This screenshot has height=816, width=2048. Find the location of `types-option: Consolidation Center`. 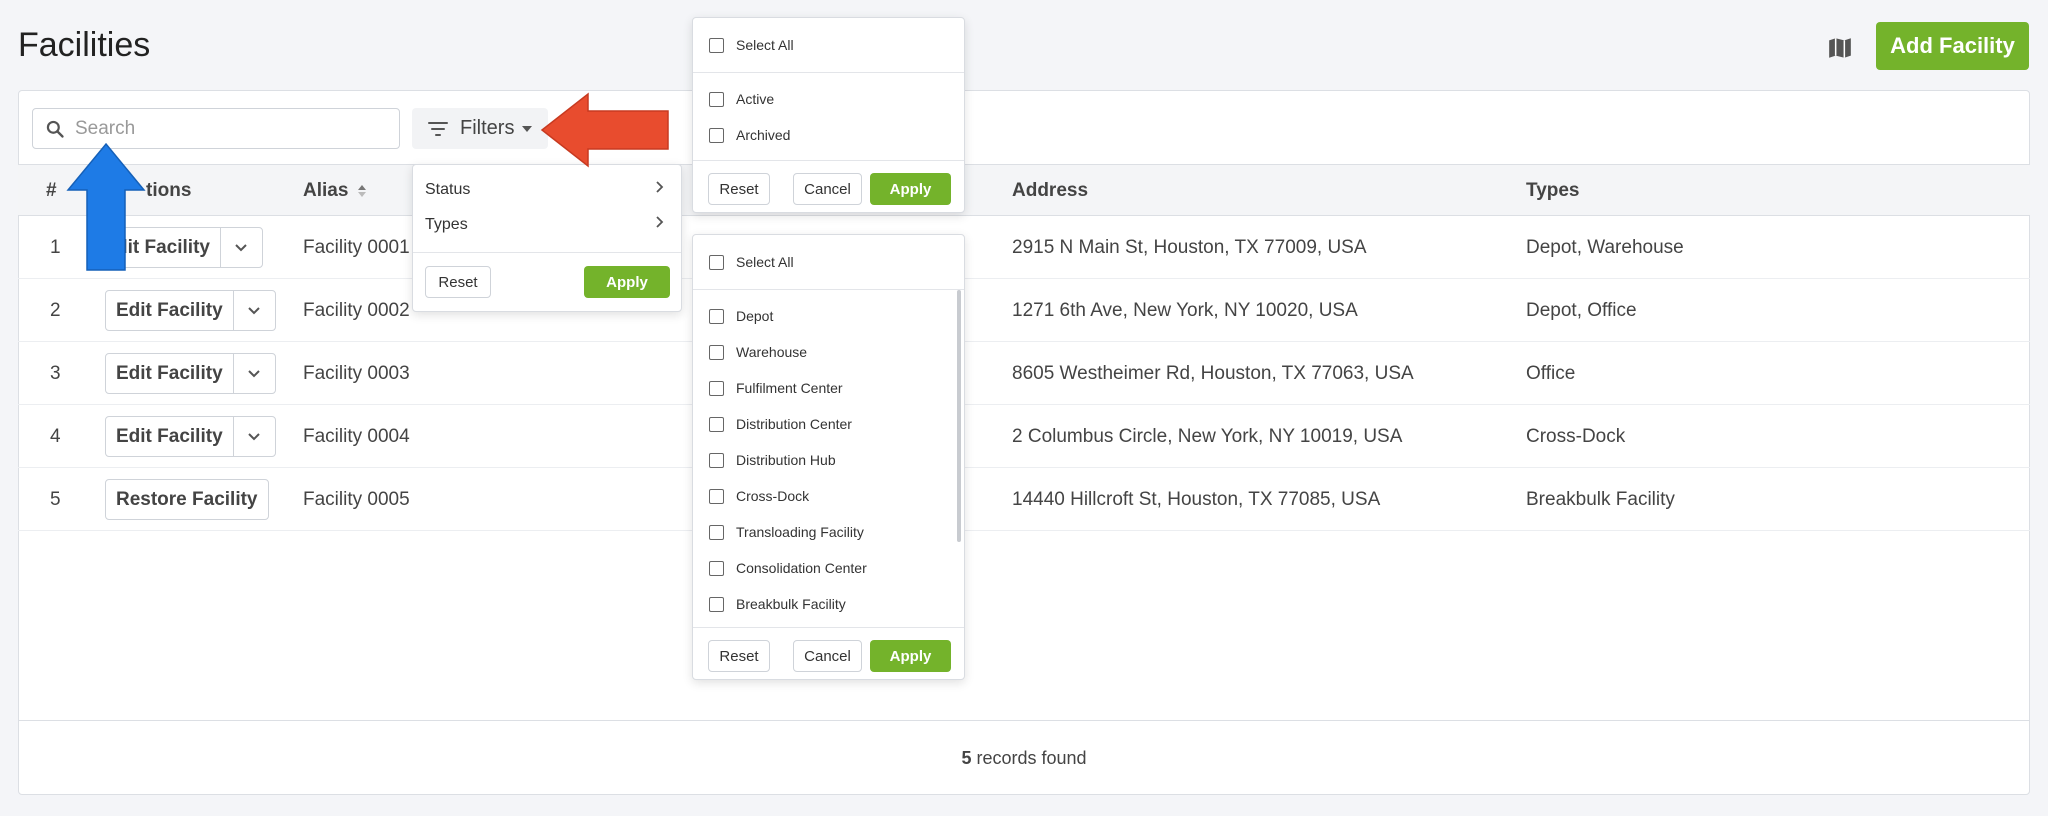

types-option: Consolidation Center is located at coordinates (788, 568).